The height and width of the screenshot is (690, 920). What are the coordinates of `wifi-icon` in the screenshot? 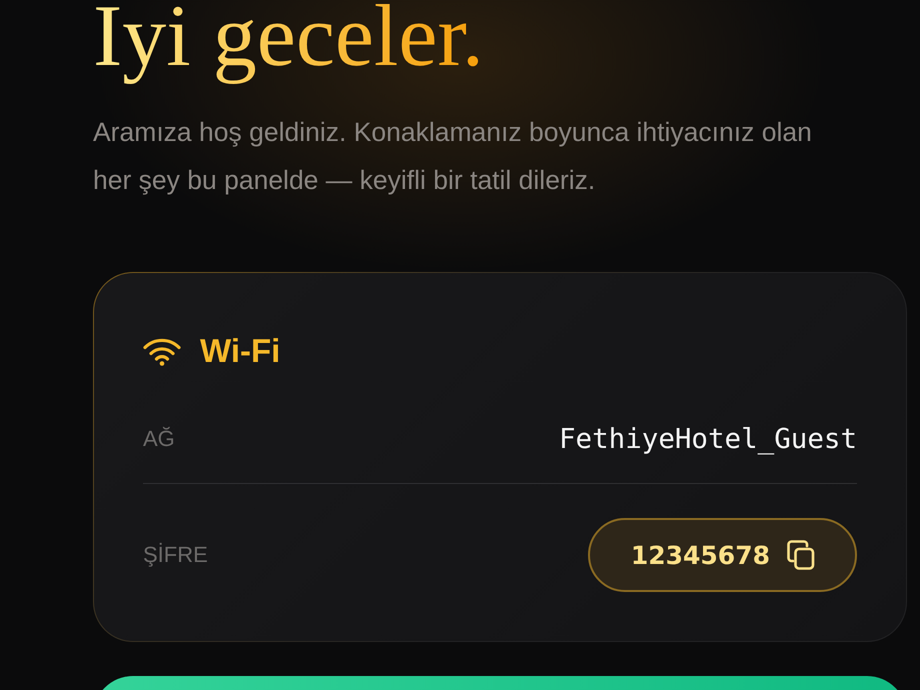 It's located at (162, 351).